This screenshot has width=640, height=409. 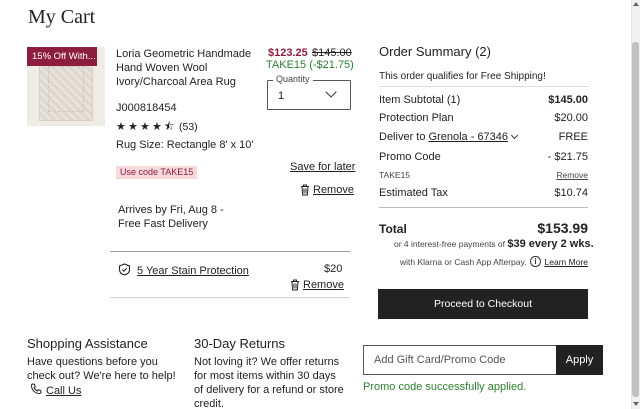 What do you see at coordinates (293, 79) in the screenshot?
I see `quantity-label: Quantity` at bounding box center [293, 79].